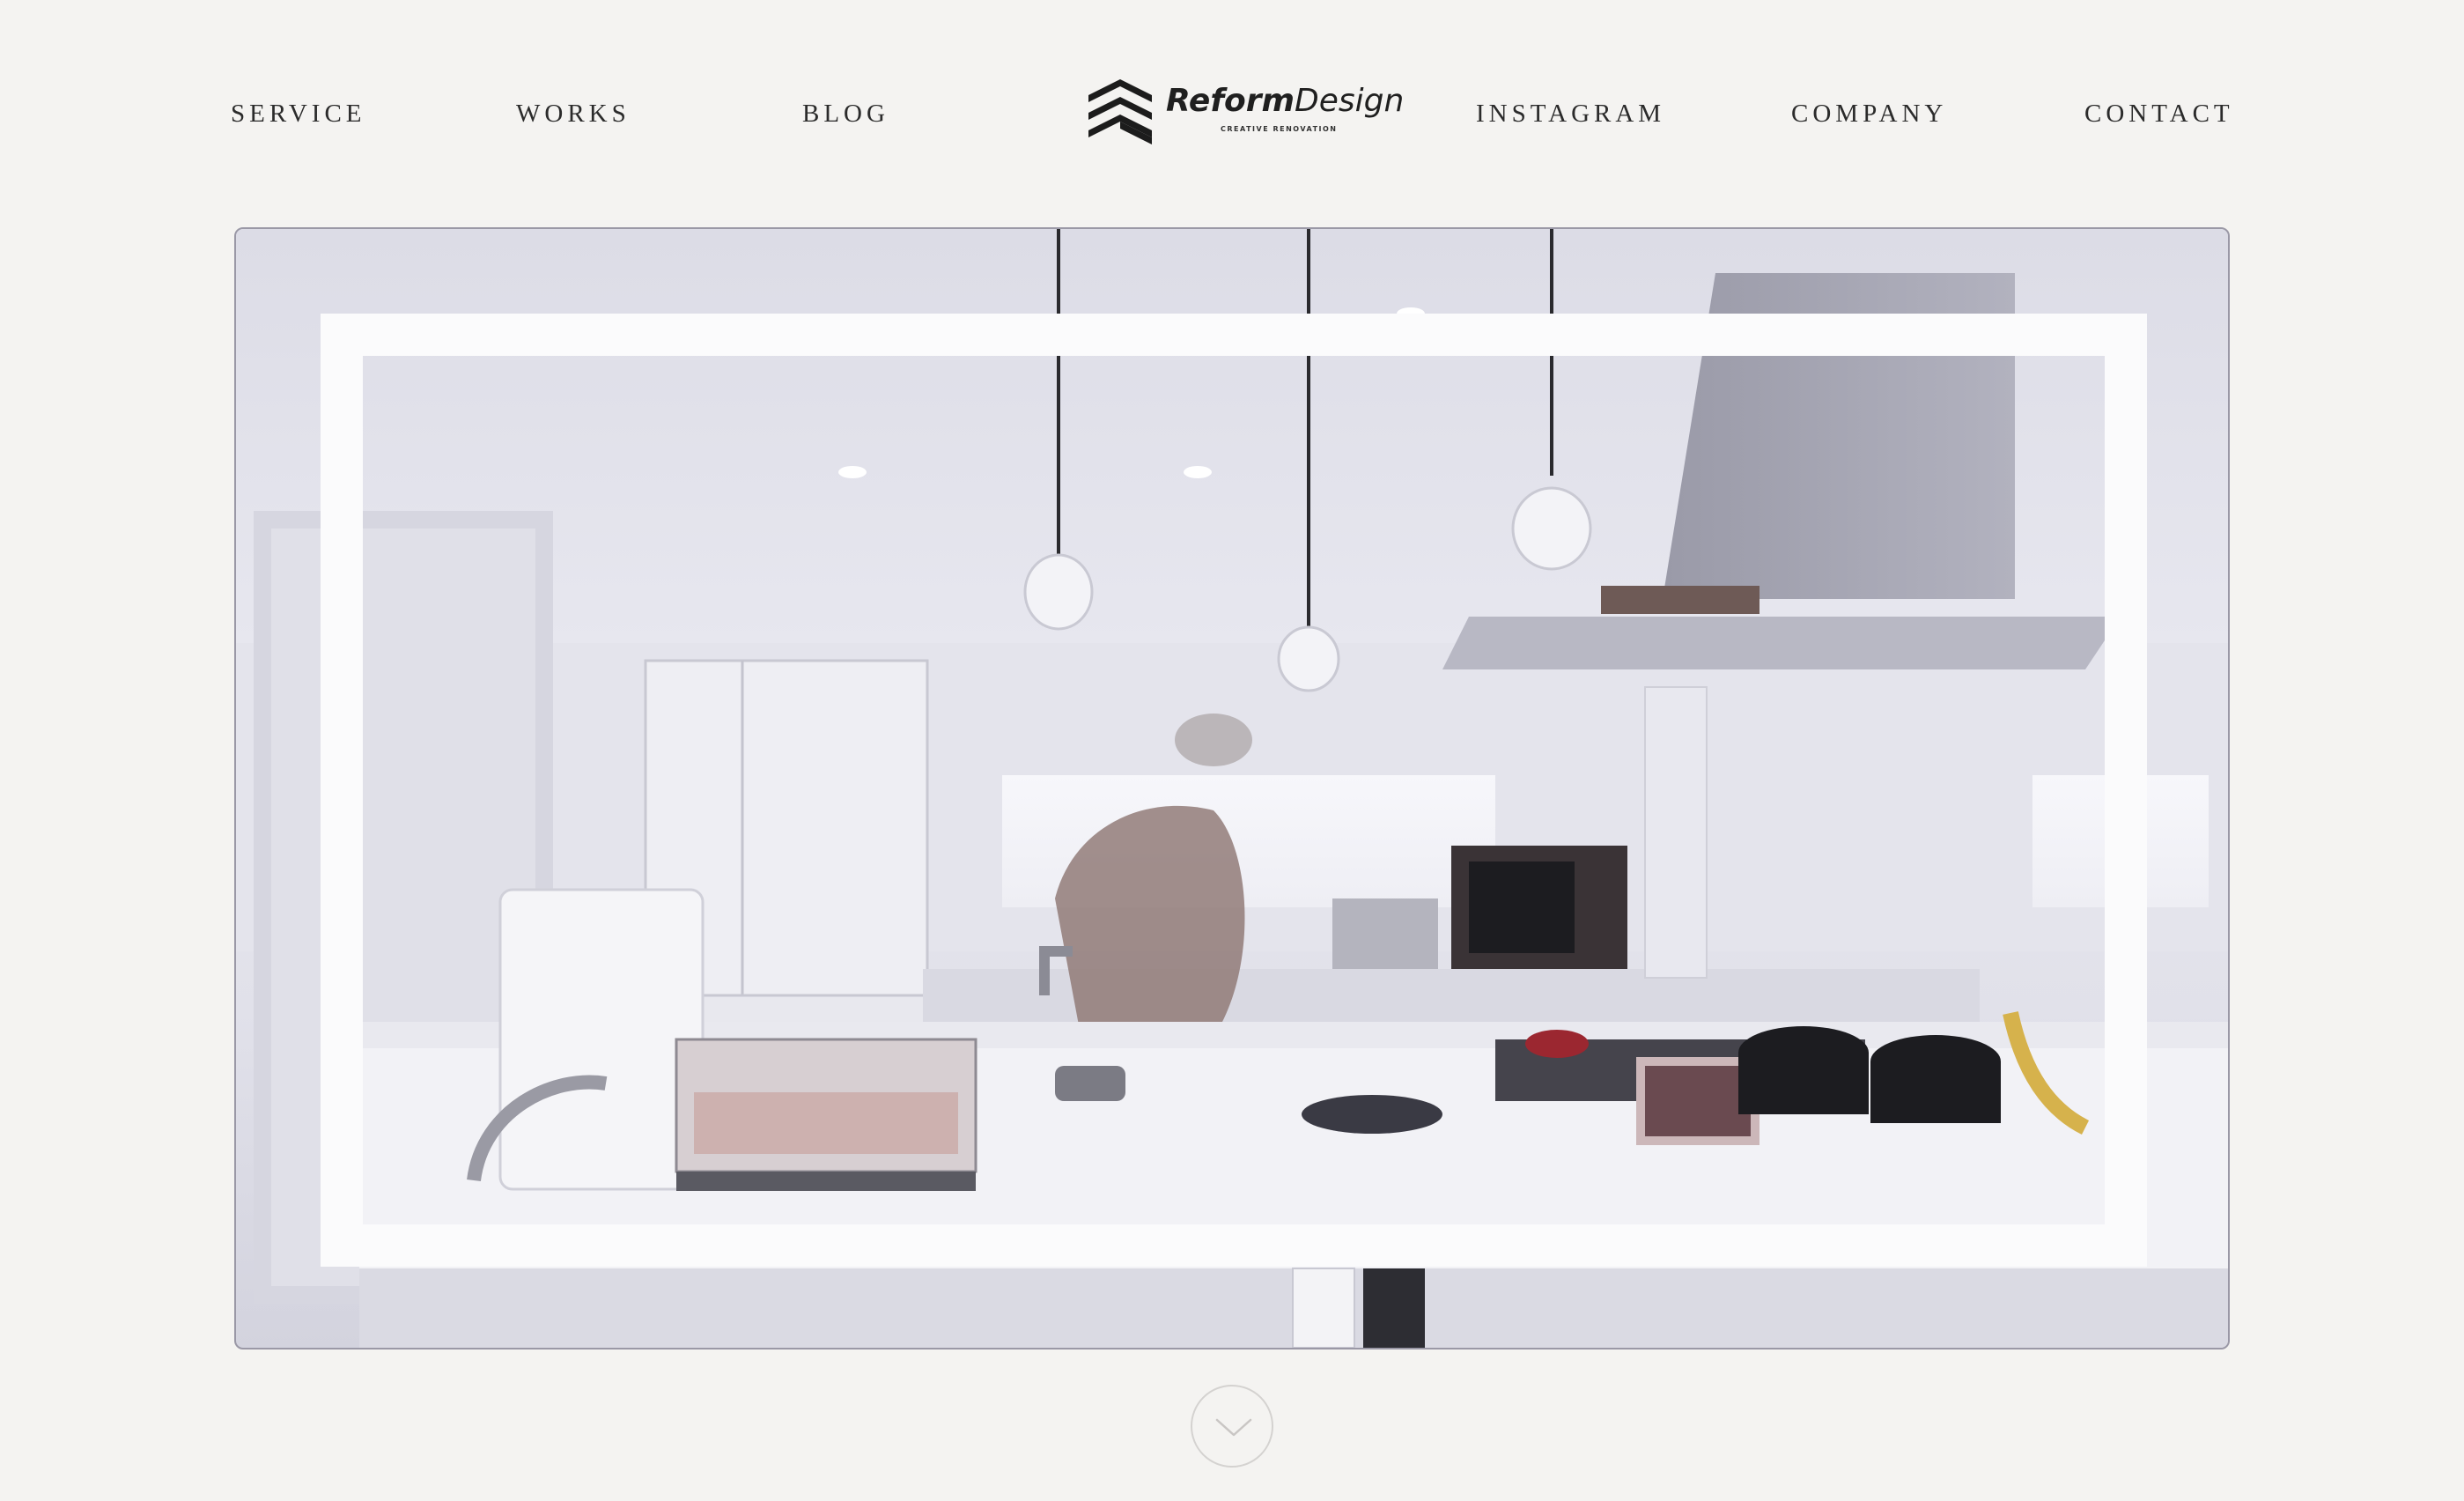  I want to click on logo: ReformDesign CREATIVE RENOVATION, so click(1246, 115).